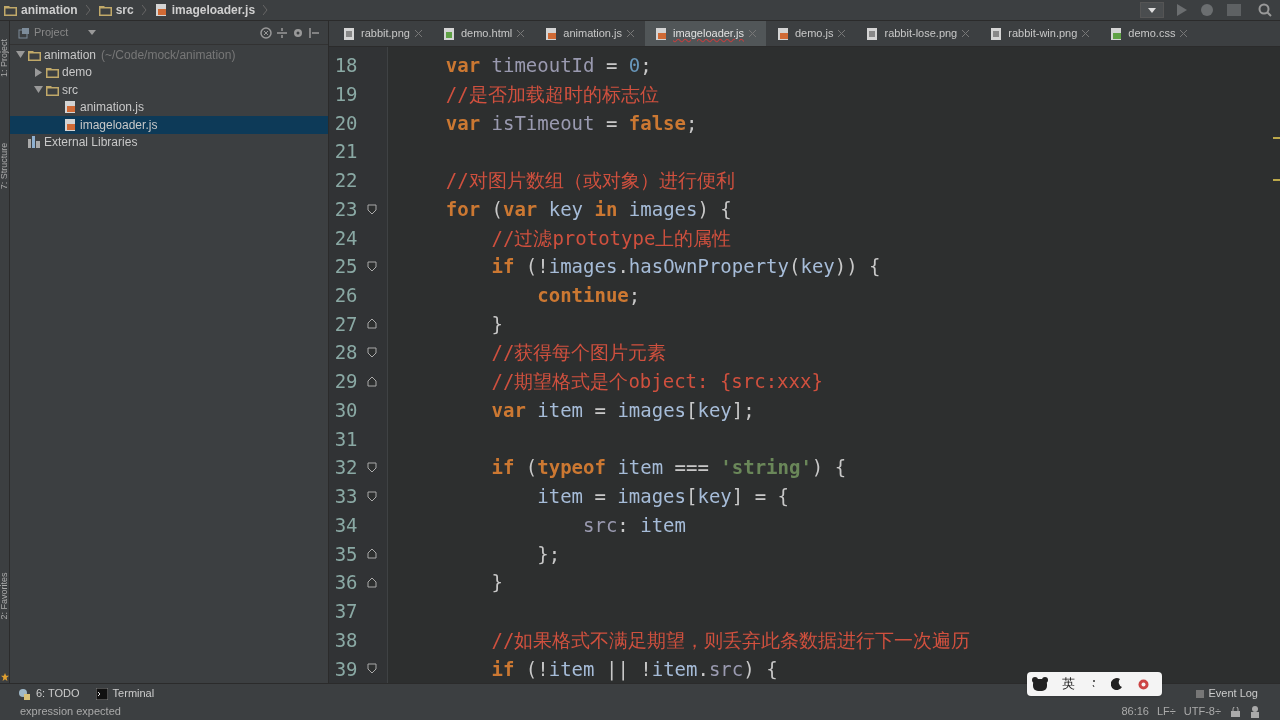  What do you see at coordinates (1152, 10) in the screenshot?
I see `run-config-dropdown` at bounding box center [1152, 10].